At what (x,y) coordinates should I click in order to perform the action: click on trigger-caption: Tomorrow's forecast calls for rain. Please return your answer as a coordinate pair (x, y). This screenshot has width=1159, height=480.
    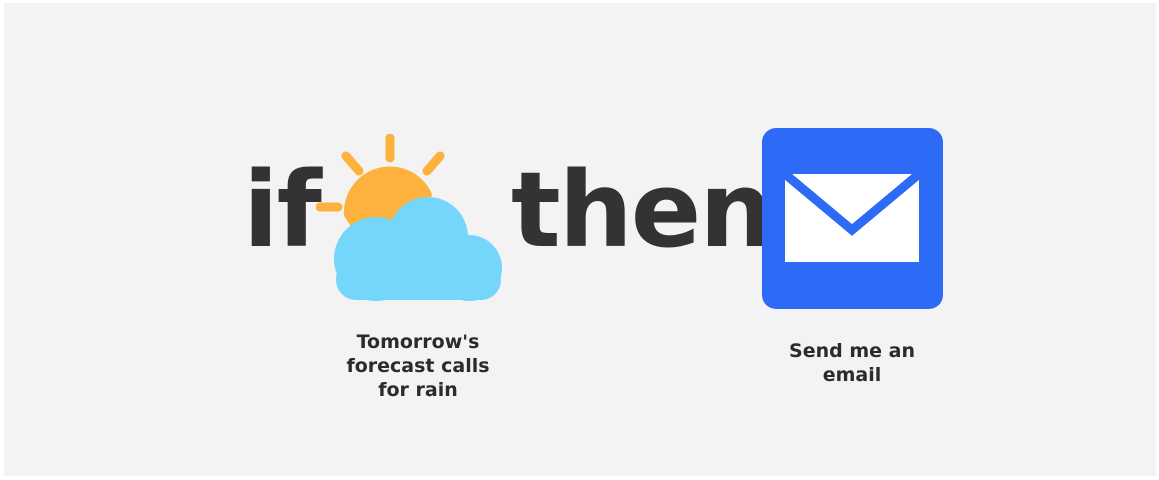
    Looking at the image, I should click on (418, 366).